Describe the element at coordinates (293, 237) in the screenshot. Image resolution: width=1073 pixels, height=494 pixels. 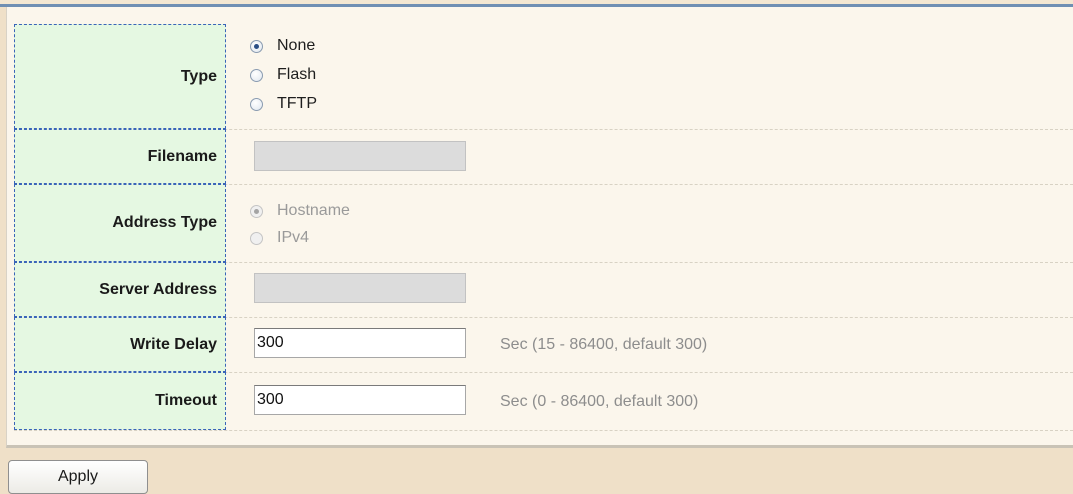
I see `ipv4-label: IPv4` at that location.